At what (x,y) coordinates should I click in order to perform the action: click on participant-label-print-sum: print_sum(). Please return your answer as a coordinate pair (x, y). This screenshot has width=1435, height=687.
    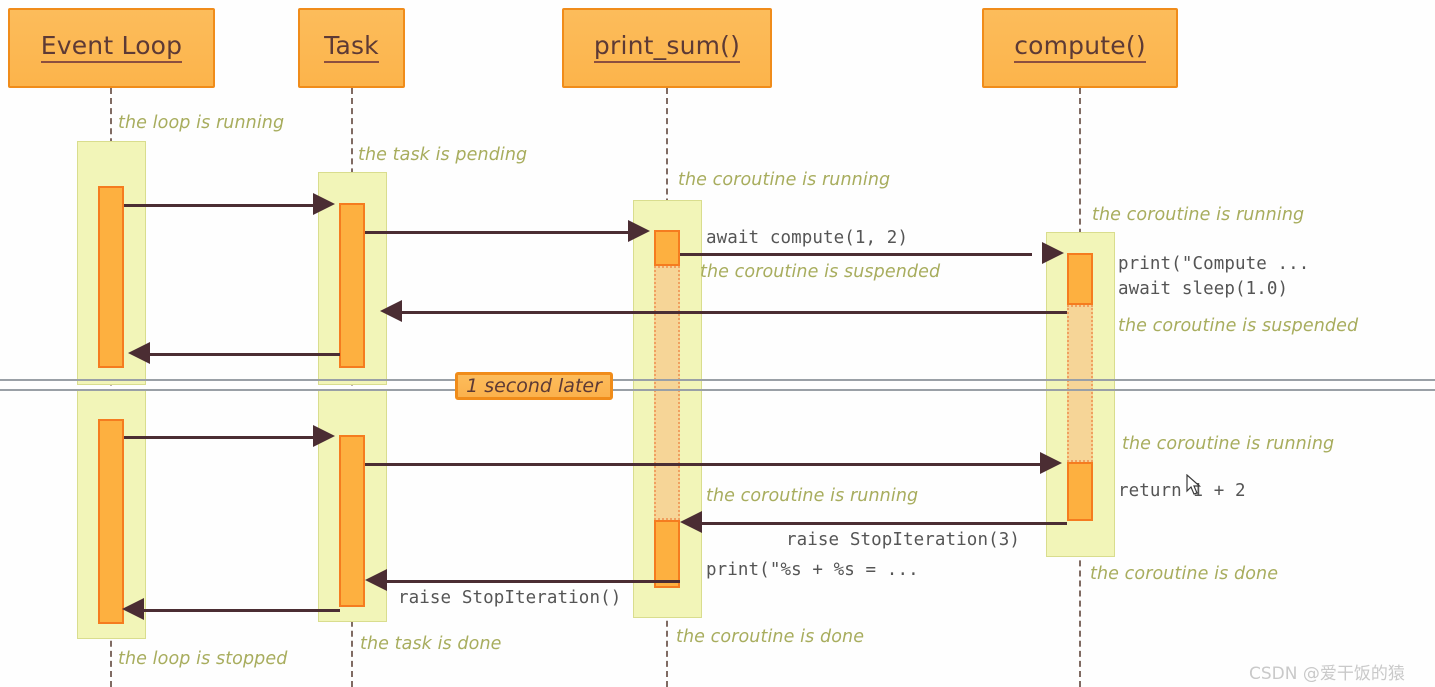
    Looking at the image, I should click on (667, 48).